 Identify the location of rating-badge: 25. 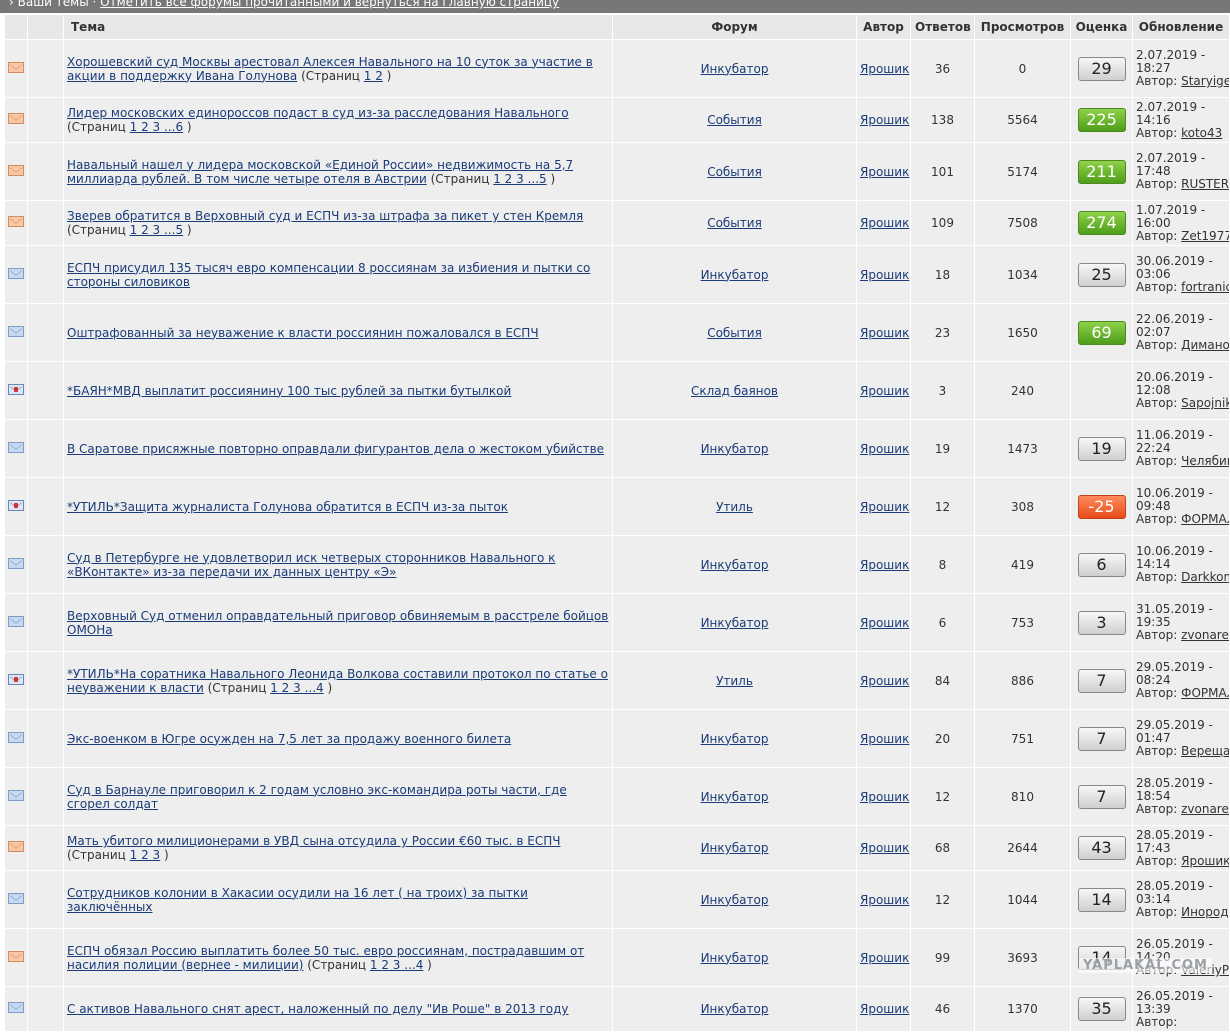
(1101, 274).